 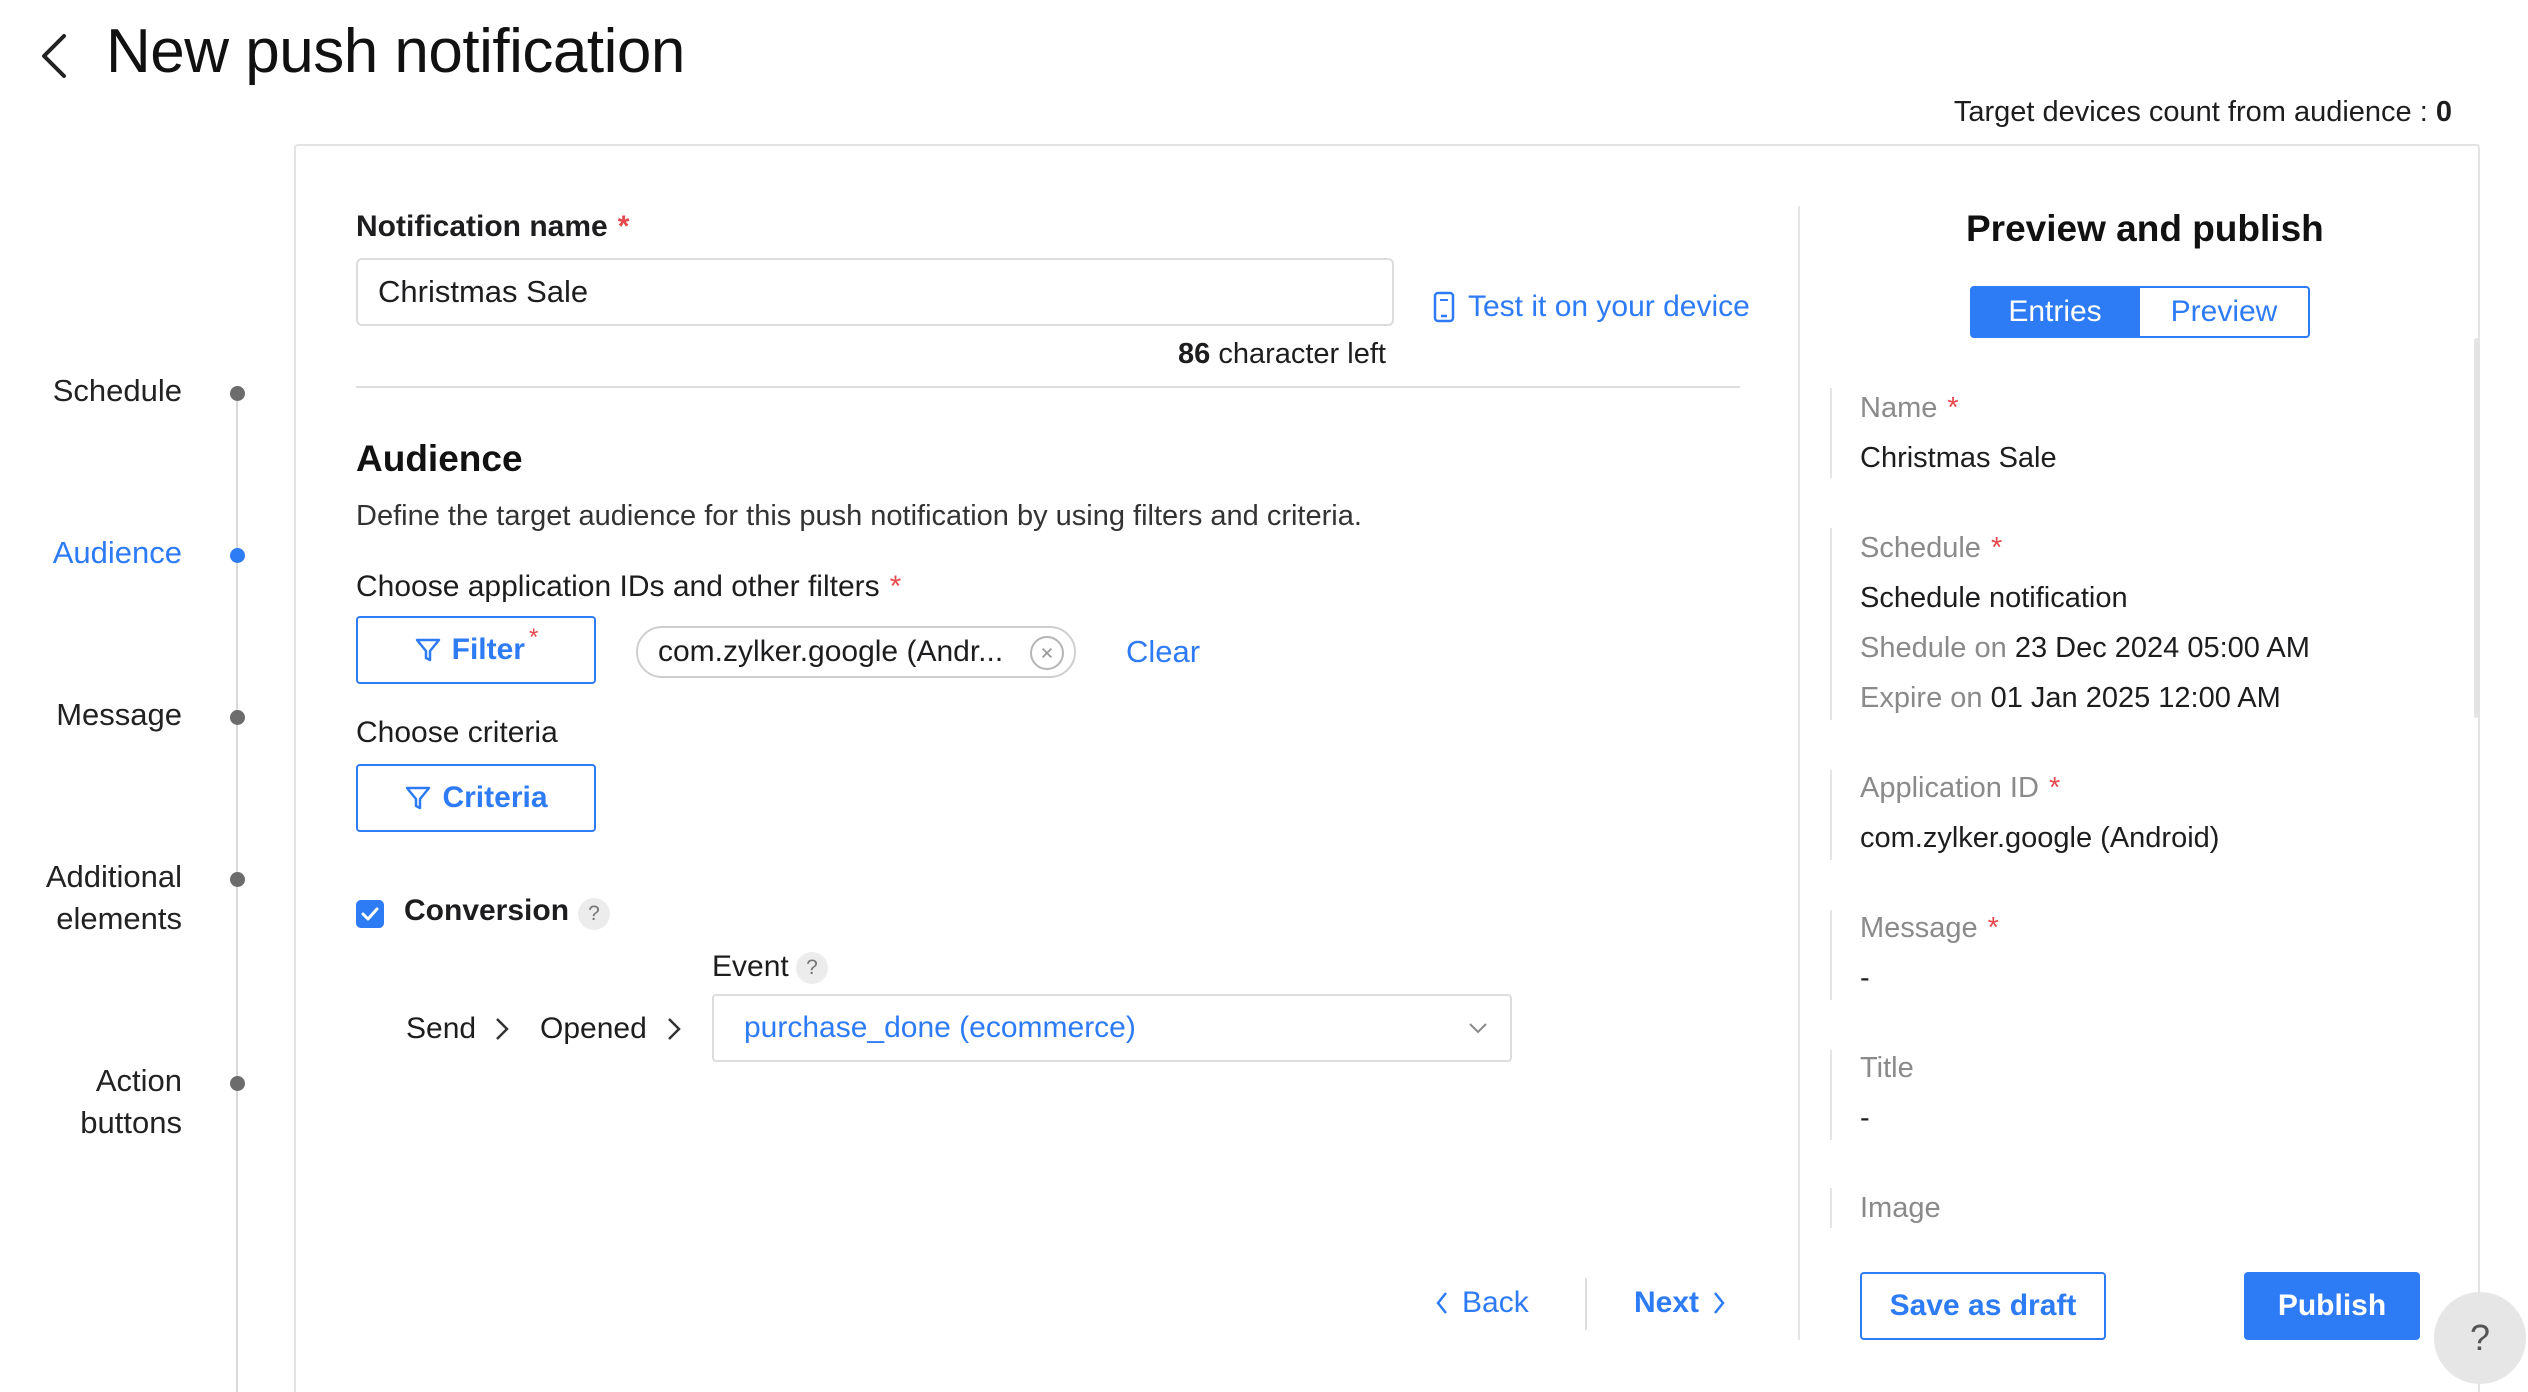 What do you see at coordinates (395, 51) in the screenshot?
I see `page-title: New push notification` at bounding box center [395, 51].